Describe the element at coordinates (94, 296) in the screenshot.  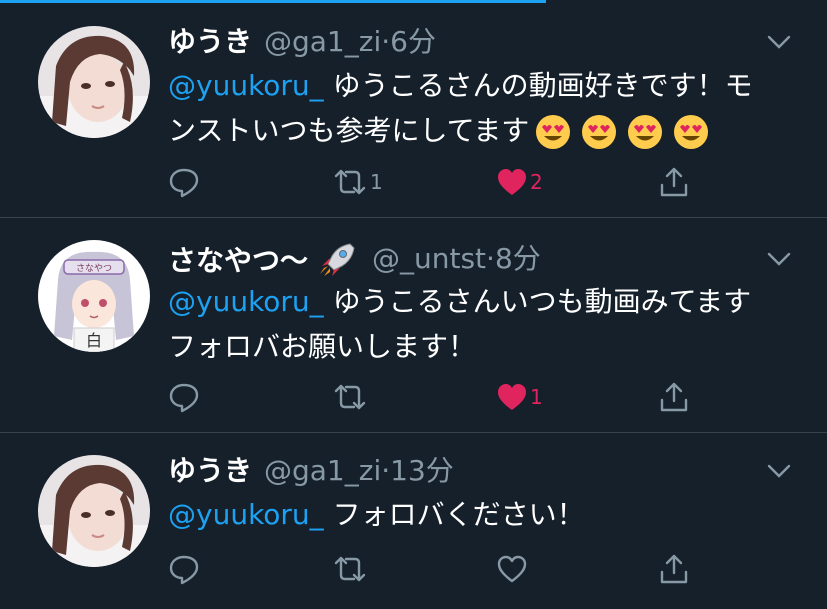
I see `avatar: さなやつ 白` at that location.